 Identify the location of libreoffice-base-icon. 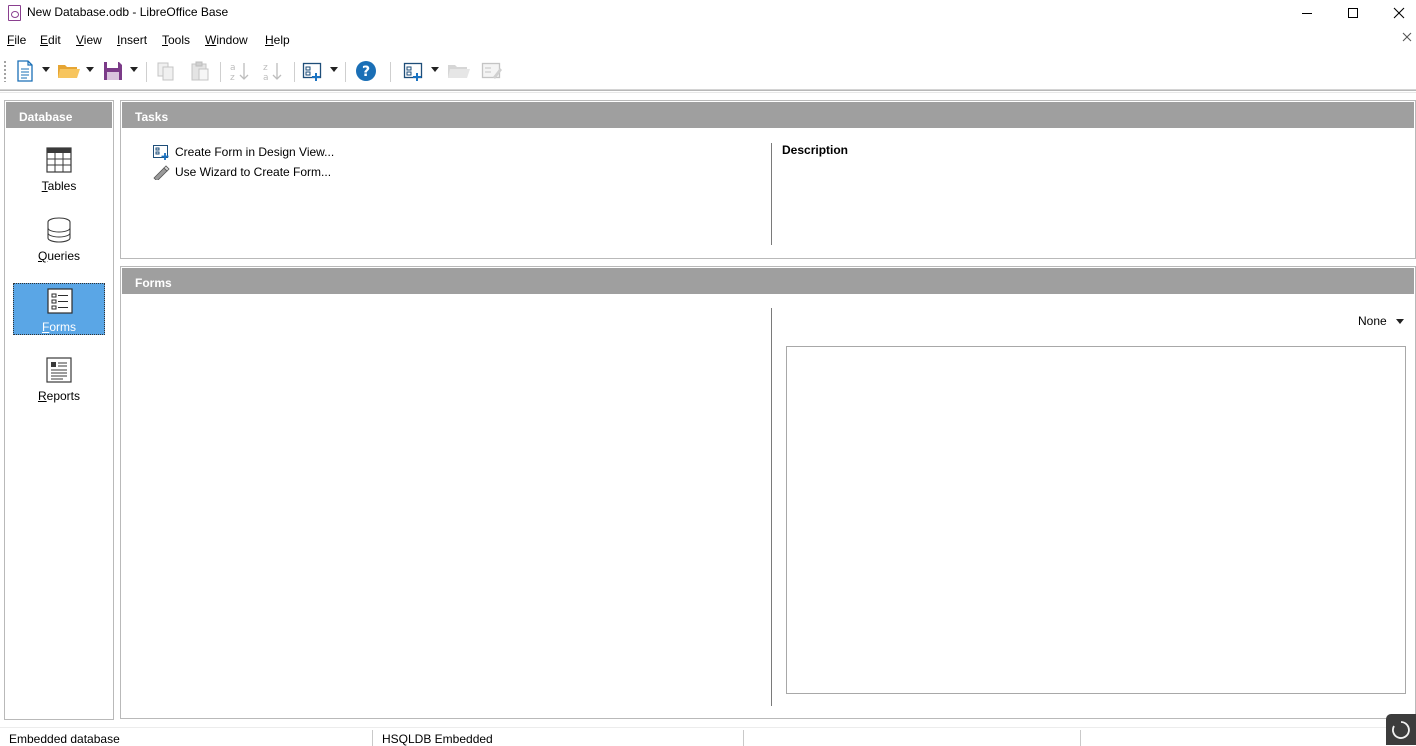
(14, 13).